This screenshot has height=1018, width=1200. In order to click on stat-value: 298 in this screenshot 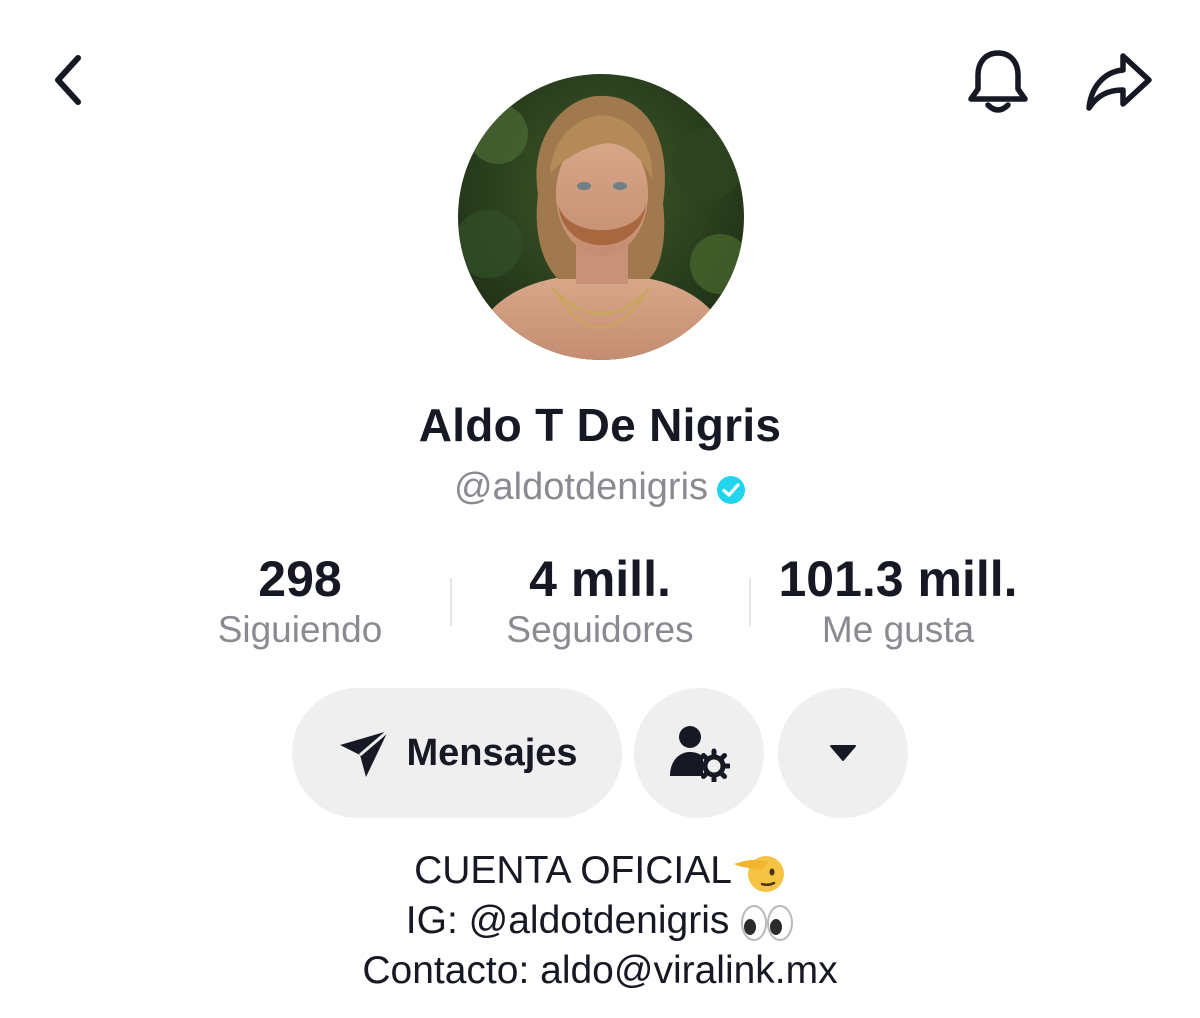, I will do `click(300, 579)`.